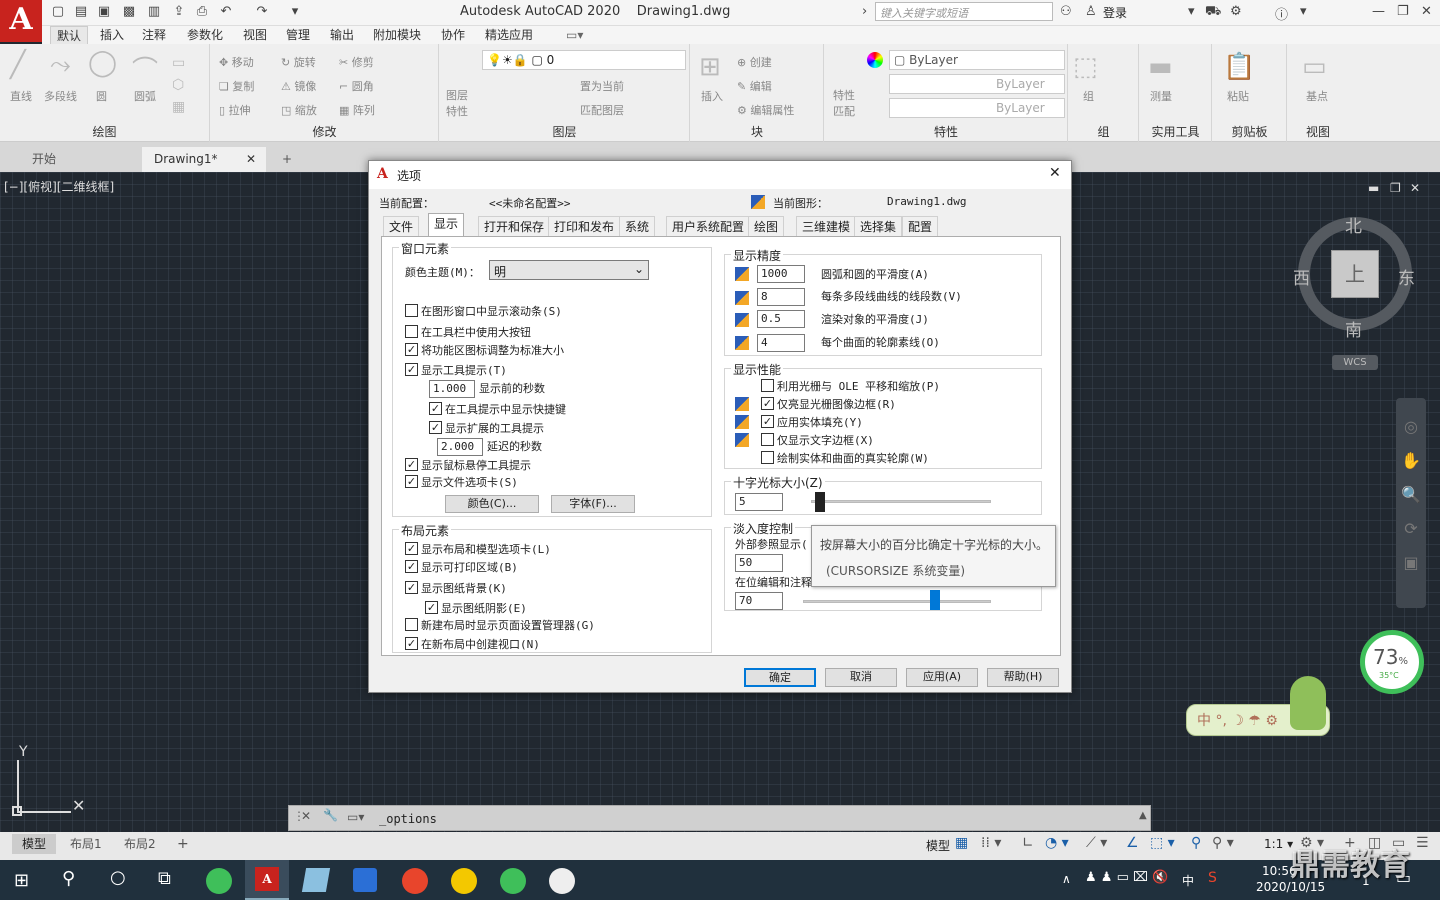  What do you see at coordinates (781, 274) in the screenshot?
I see `arc-smoothness-input: 1000` at bounding box center [781, 274].